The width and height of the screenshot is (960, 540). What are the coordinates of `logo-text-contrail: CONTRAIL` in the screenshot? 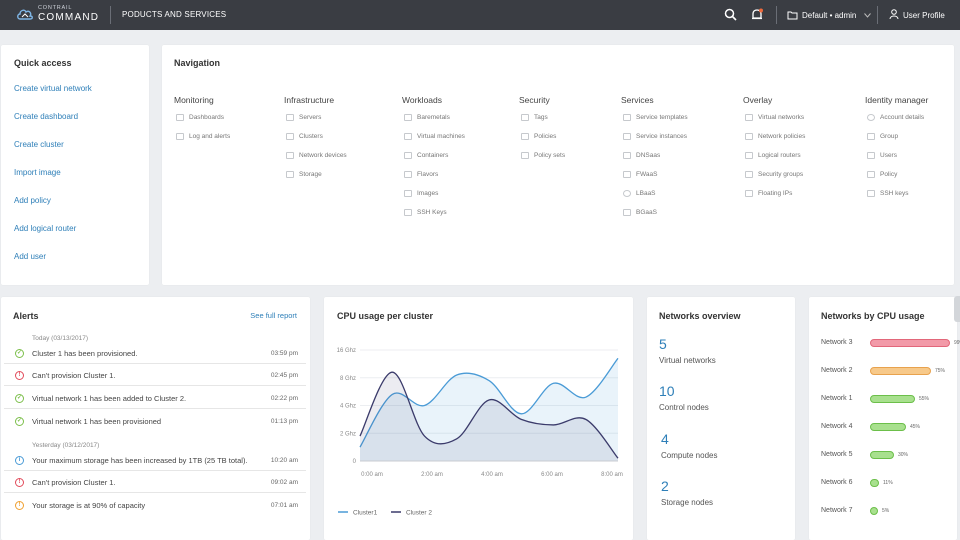 It's located at (55, 8).